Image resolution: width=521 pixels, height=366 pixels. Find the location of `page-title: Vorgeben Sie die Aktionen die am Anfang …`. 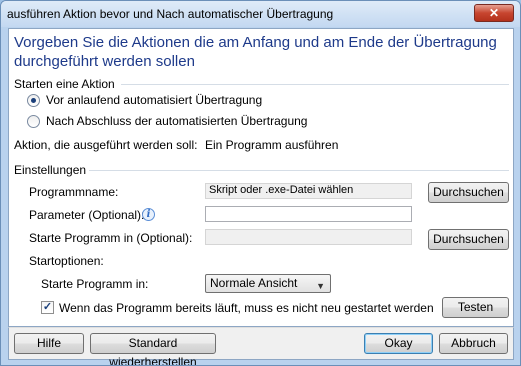

page-title: Vorgeben Sie die Aktionen die am Anfang … is located at coordinates (255, 52).